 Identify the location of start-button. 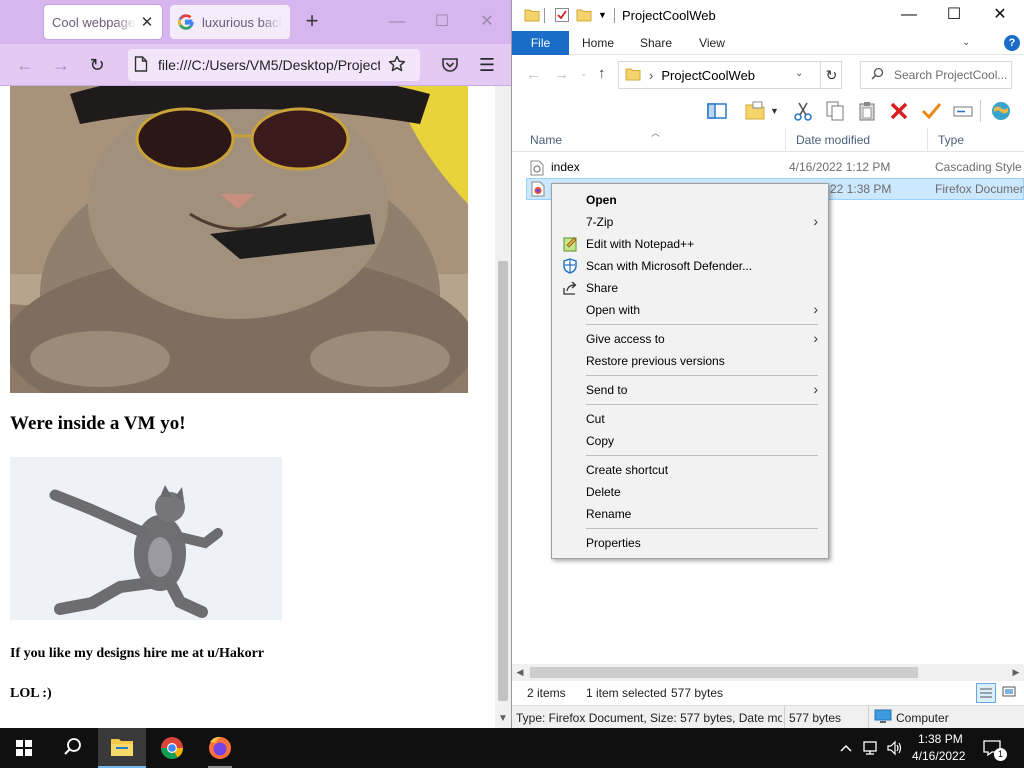
(24, 748).